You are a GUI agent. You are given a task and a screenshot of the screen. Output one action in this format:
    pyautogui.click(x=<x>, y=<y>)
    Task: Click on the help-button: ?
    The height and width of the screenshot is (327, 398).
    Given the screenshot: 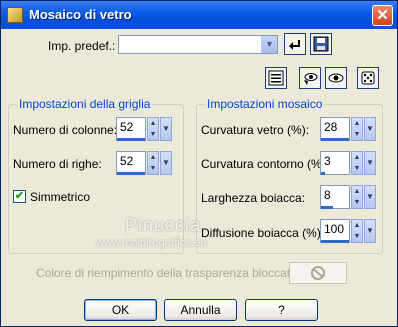 What is the action you would take?
    pyautogui.click(x=281, y=310)
    